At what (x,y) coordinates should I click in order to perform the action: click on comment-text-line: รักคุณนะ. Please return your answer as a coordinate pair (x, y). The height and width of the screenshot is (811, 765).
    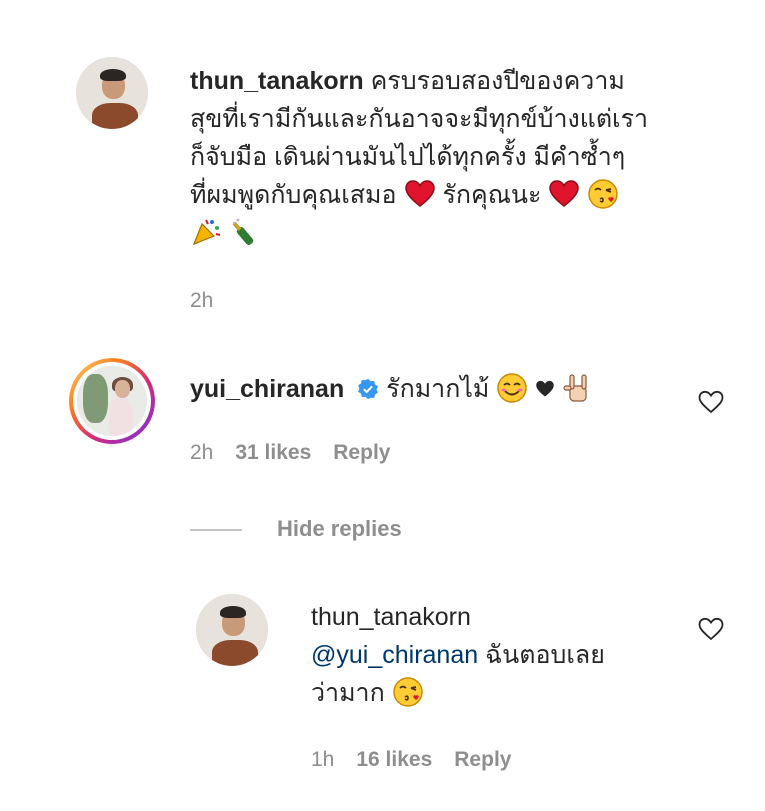
    Looking at the image, I should click on (492, 195).